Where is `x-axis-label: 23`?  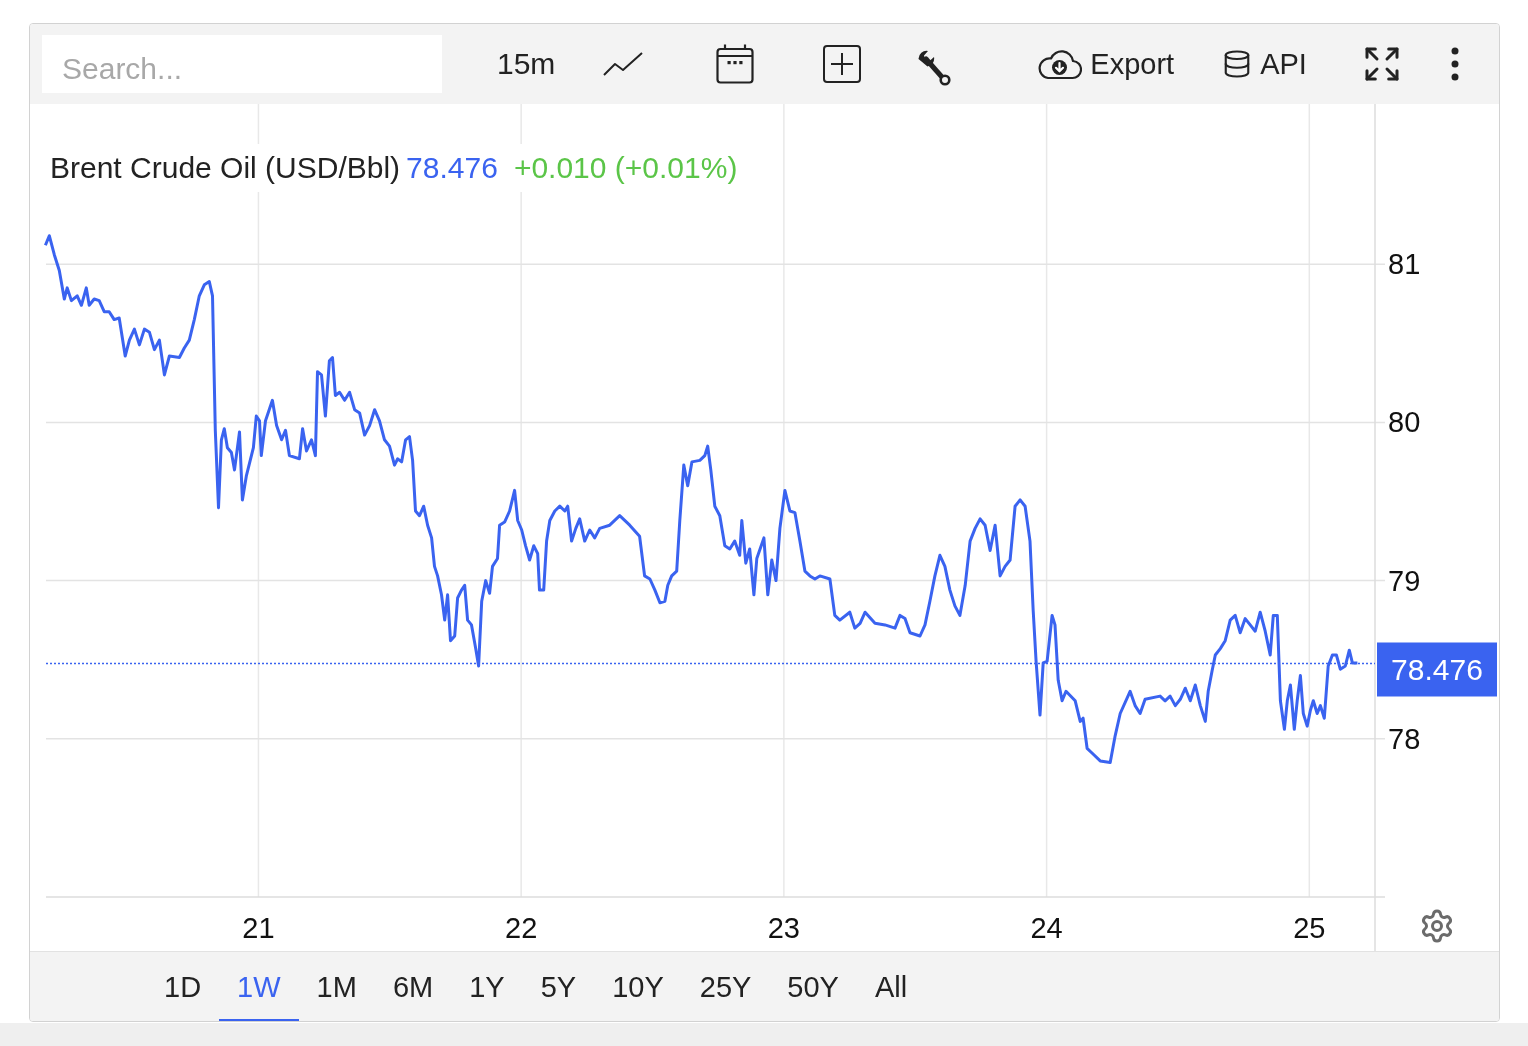 x-axis-label: 23 is located at coordinates (783, 928).